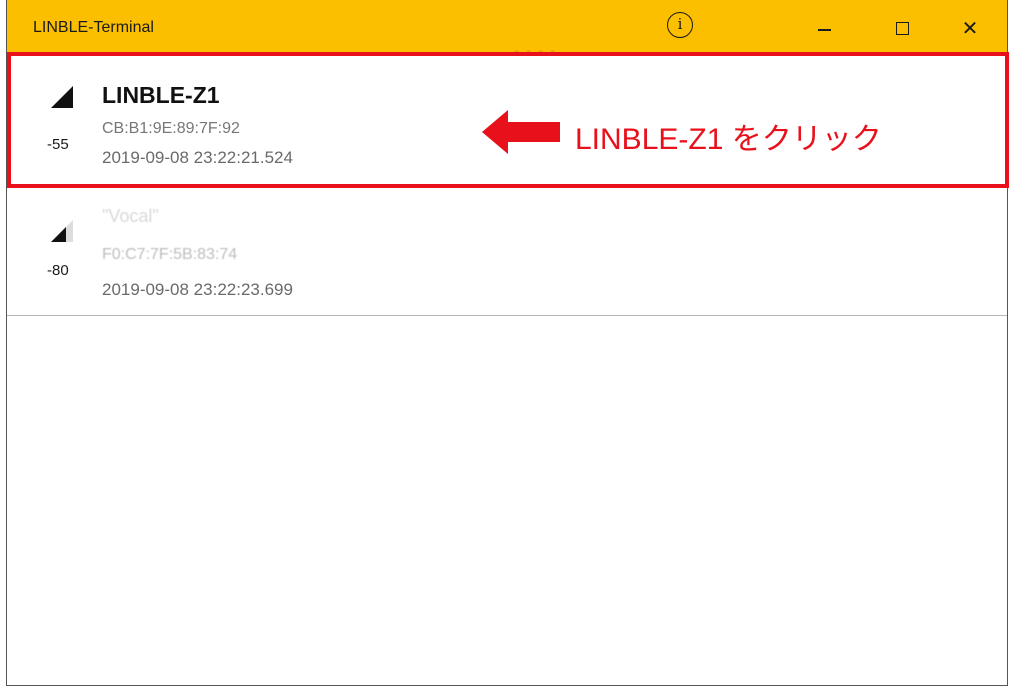 This screenshot has width=1014, height=686. I want to click on annotation-text: LINBLE-Z1 をクリック, so click(728, 139).